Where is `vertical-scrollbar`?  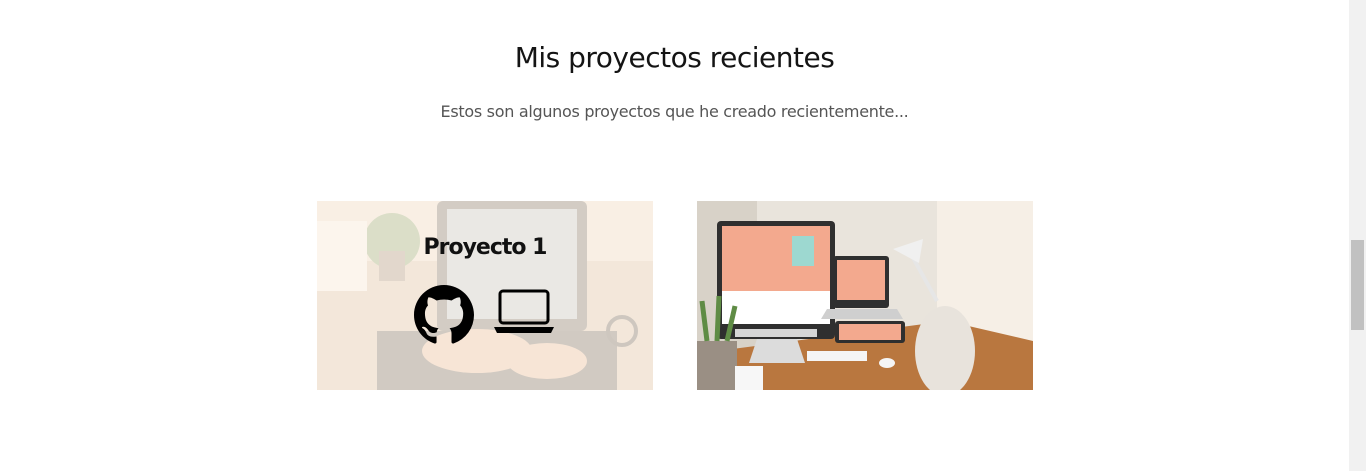
vertical-scrollbar is located at coordinates (1357, 235).